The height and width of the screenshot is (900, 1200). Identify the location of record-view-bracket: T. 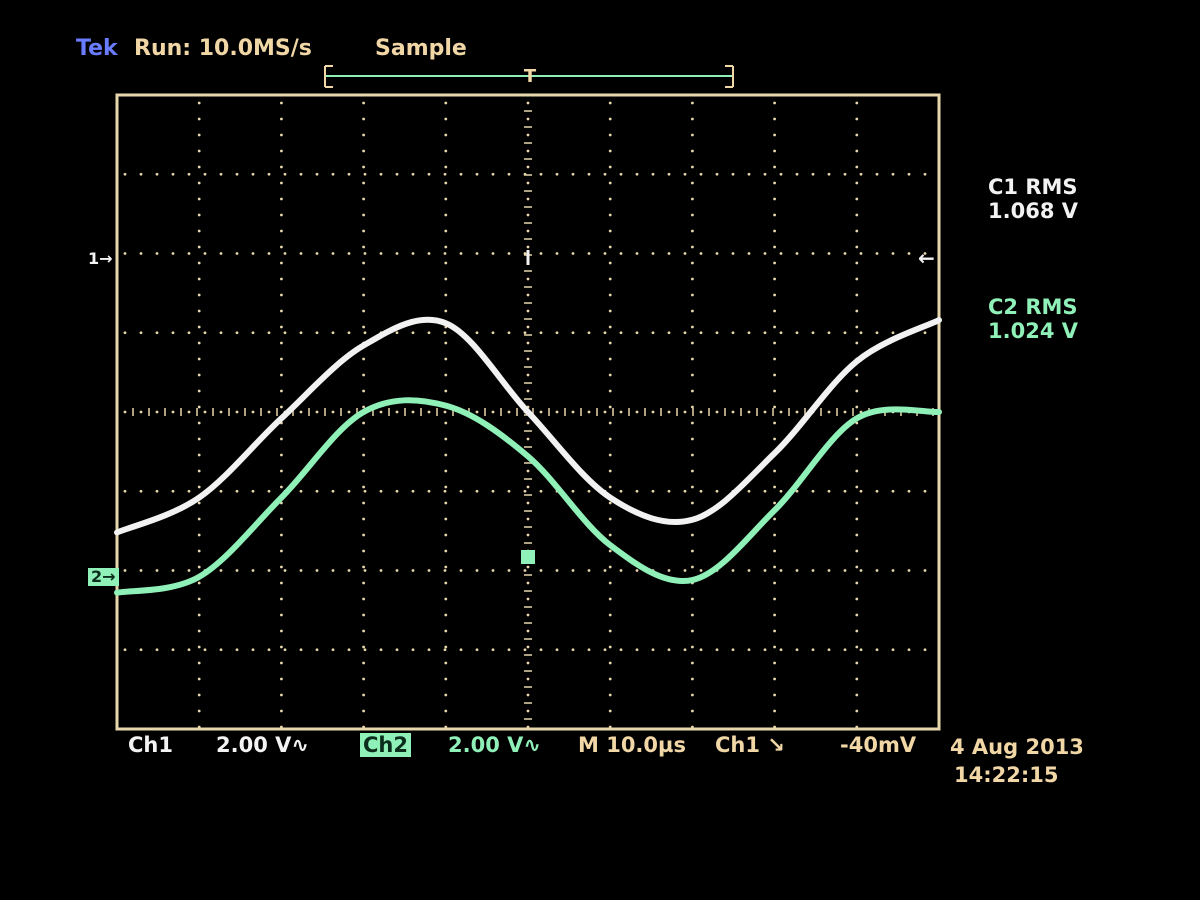
(529, 76).